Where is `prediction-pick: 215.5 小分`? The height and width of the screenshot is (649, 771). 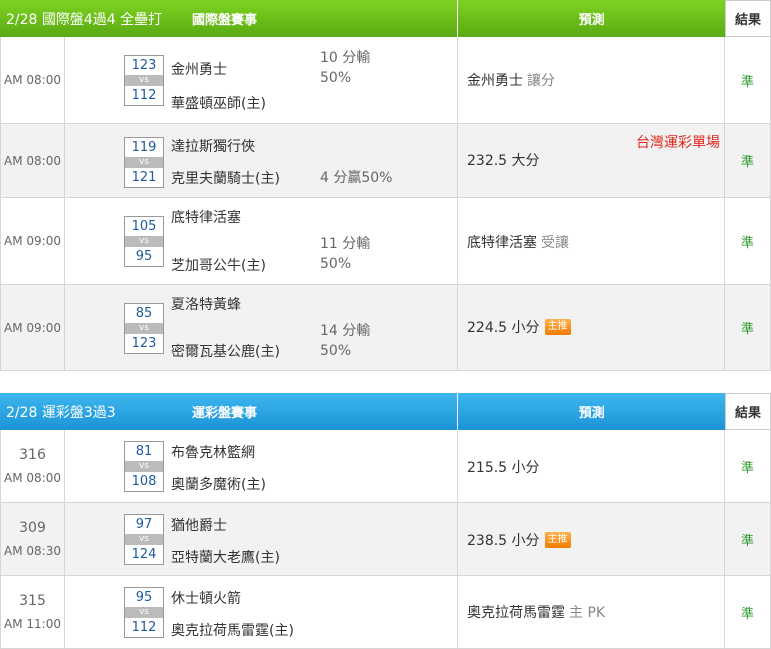
prediction-pick: 215.5 小分 is located at coordinates (503, 468).